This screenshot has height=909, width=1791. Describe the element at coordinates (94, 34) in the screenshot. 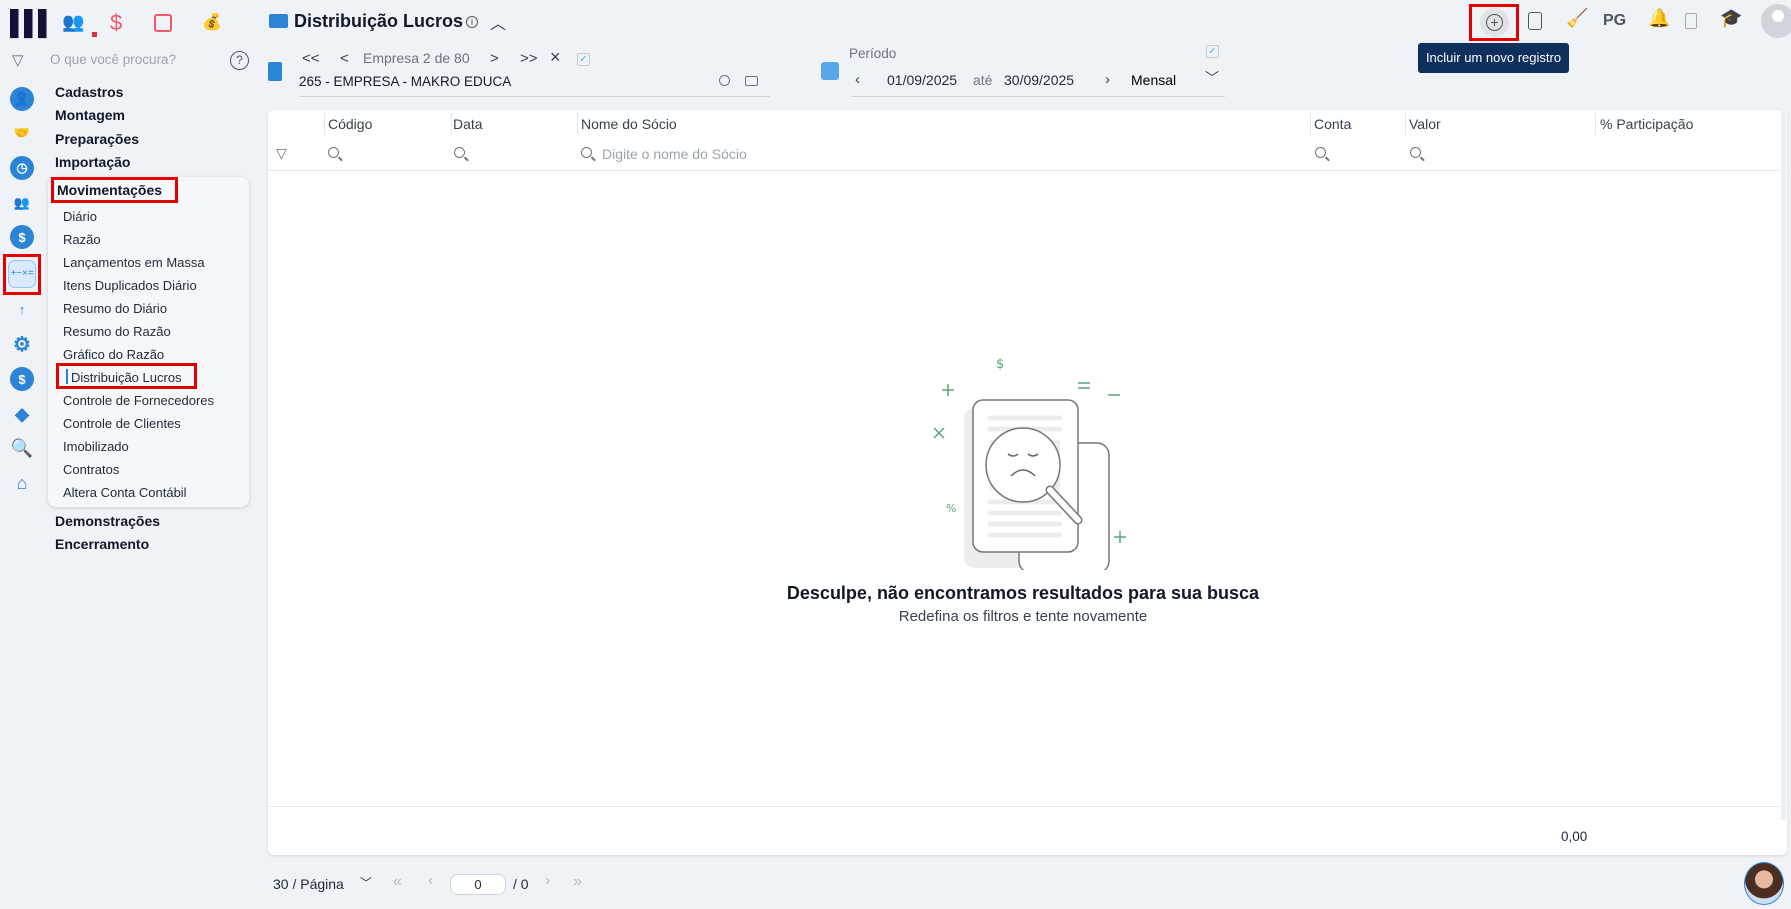

I see `notification-dot` at that location.